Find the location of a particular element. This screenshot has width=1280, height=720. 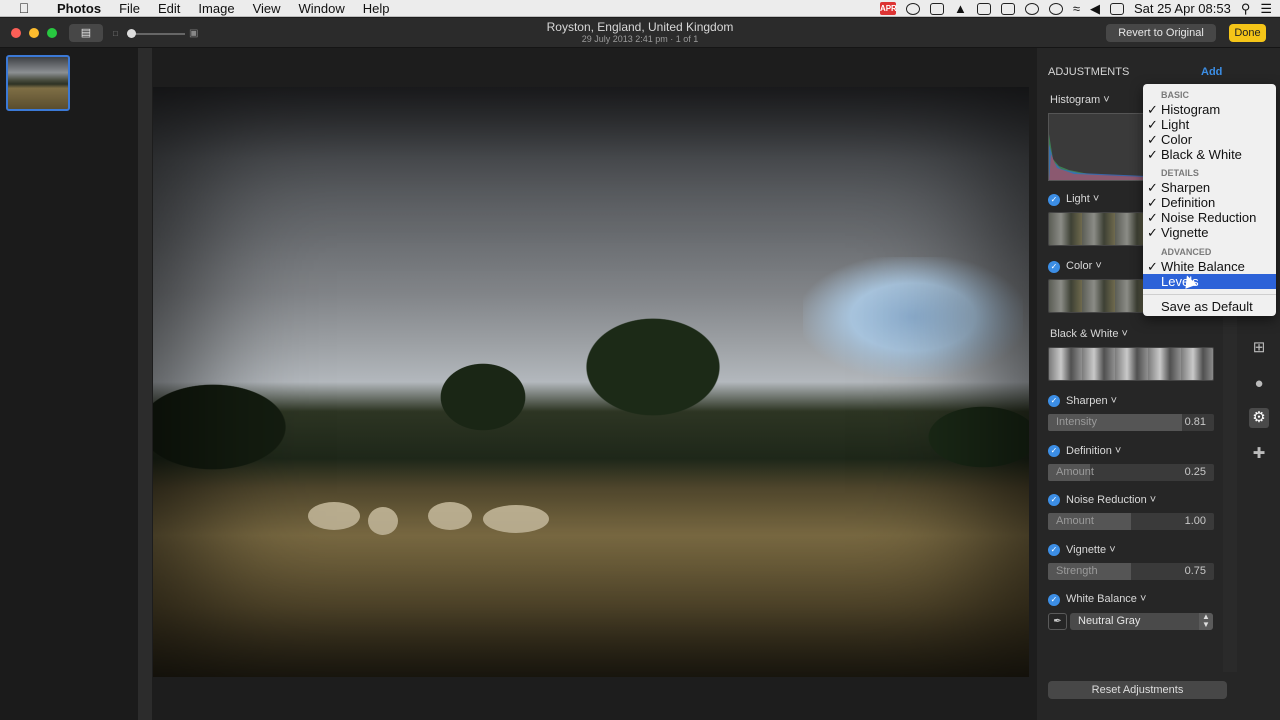

menu-edit: Edit is located at coordinates (169, 8).